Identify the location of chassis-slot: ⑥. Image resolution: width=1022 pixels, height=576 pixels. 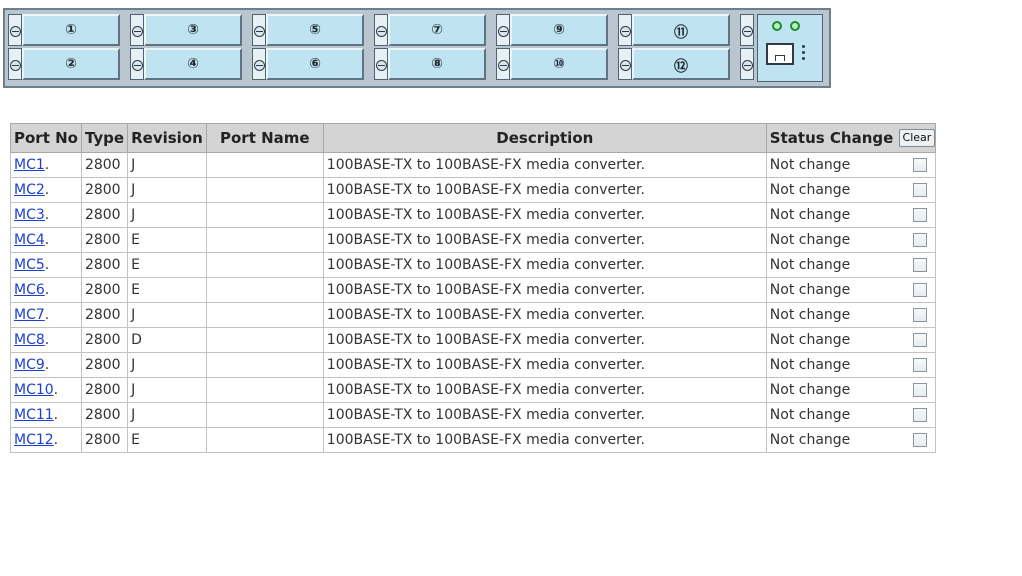
(315, 64).